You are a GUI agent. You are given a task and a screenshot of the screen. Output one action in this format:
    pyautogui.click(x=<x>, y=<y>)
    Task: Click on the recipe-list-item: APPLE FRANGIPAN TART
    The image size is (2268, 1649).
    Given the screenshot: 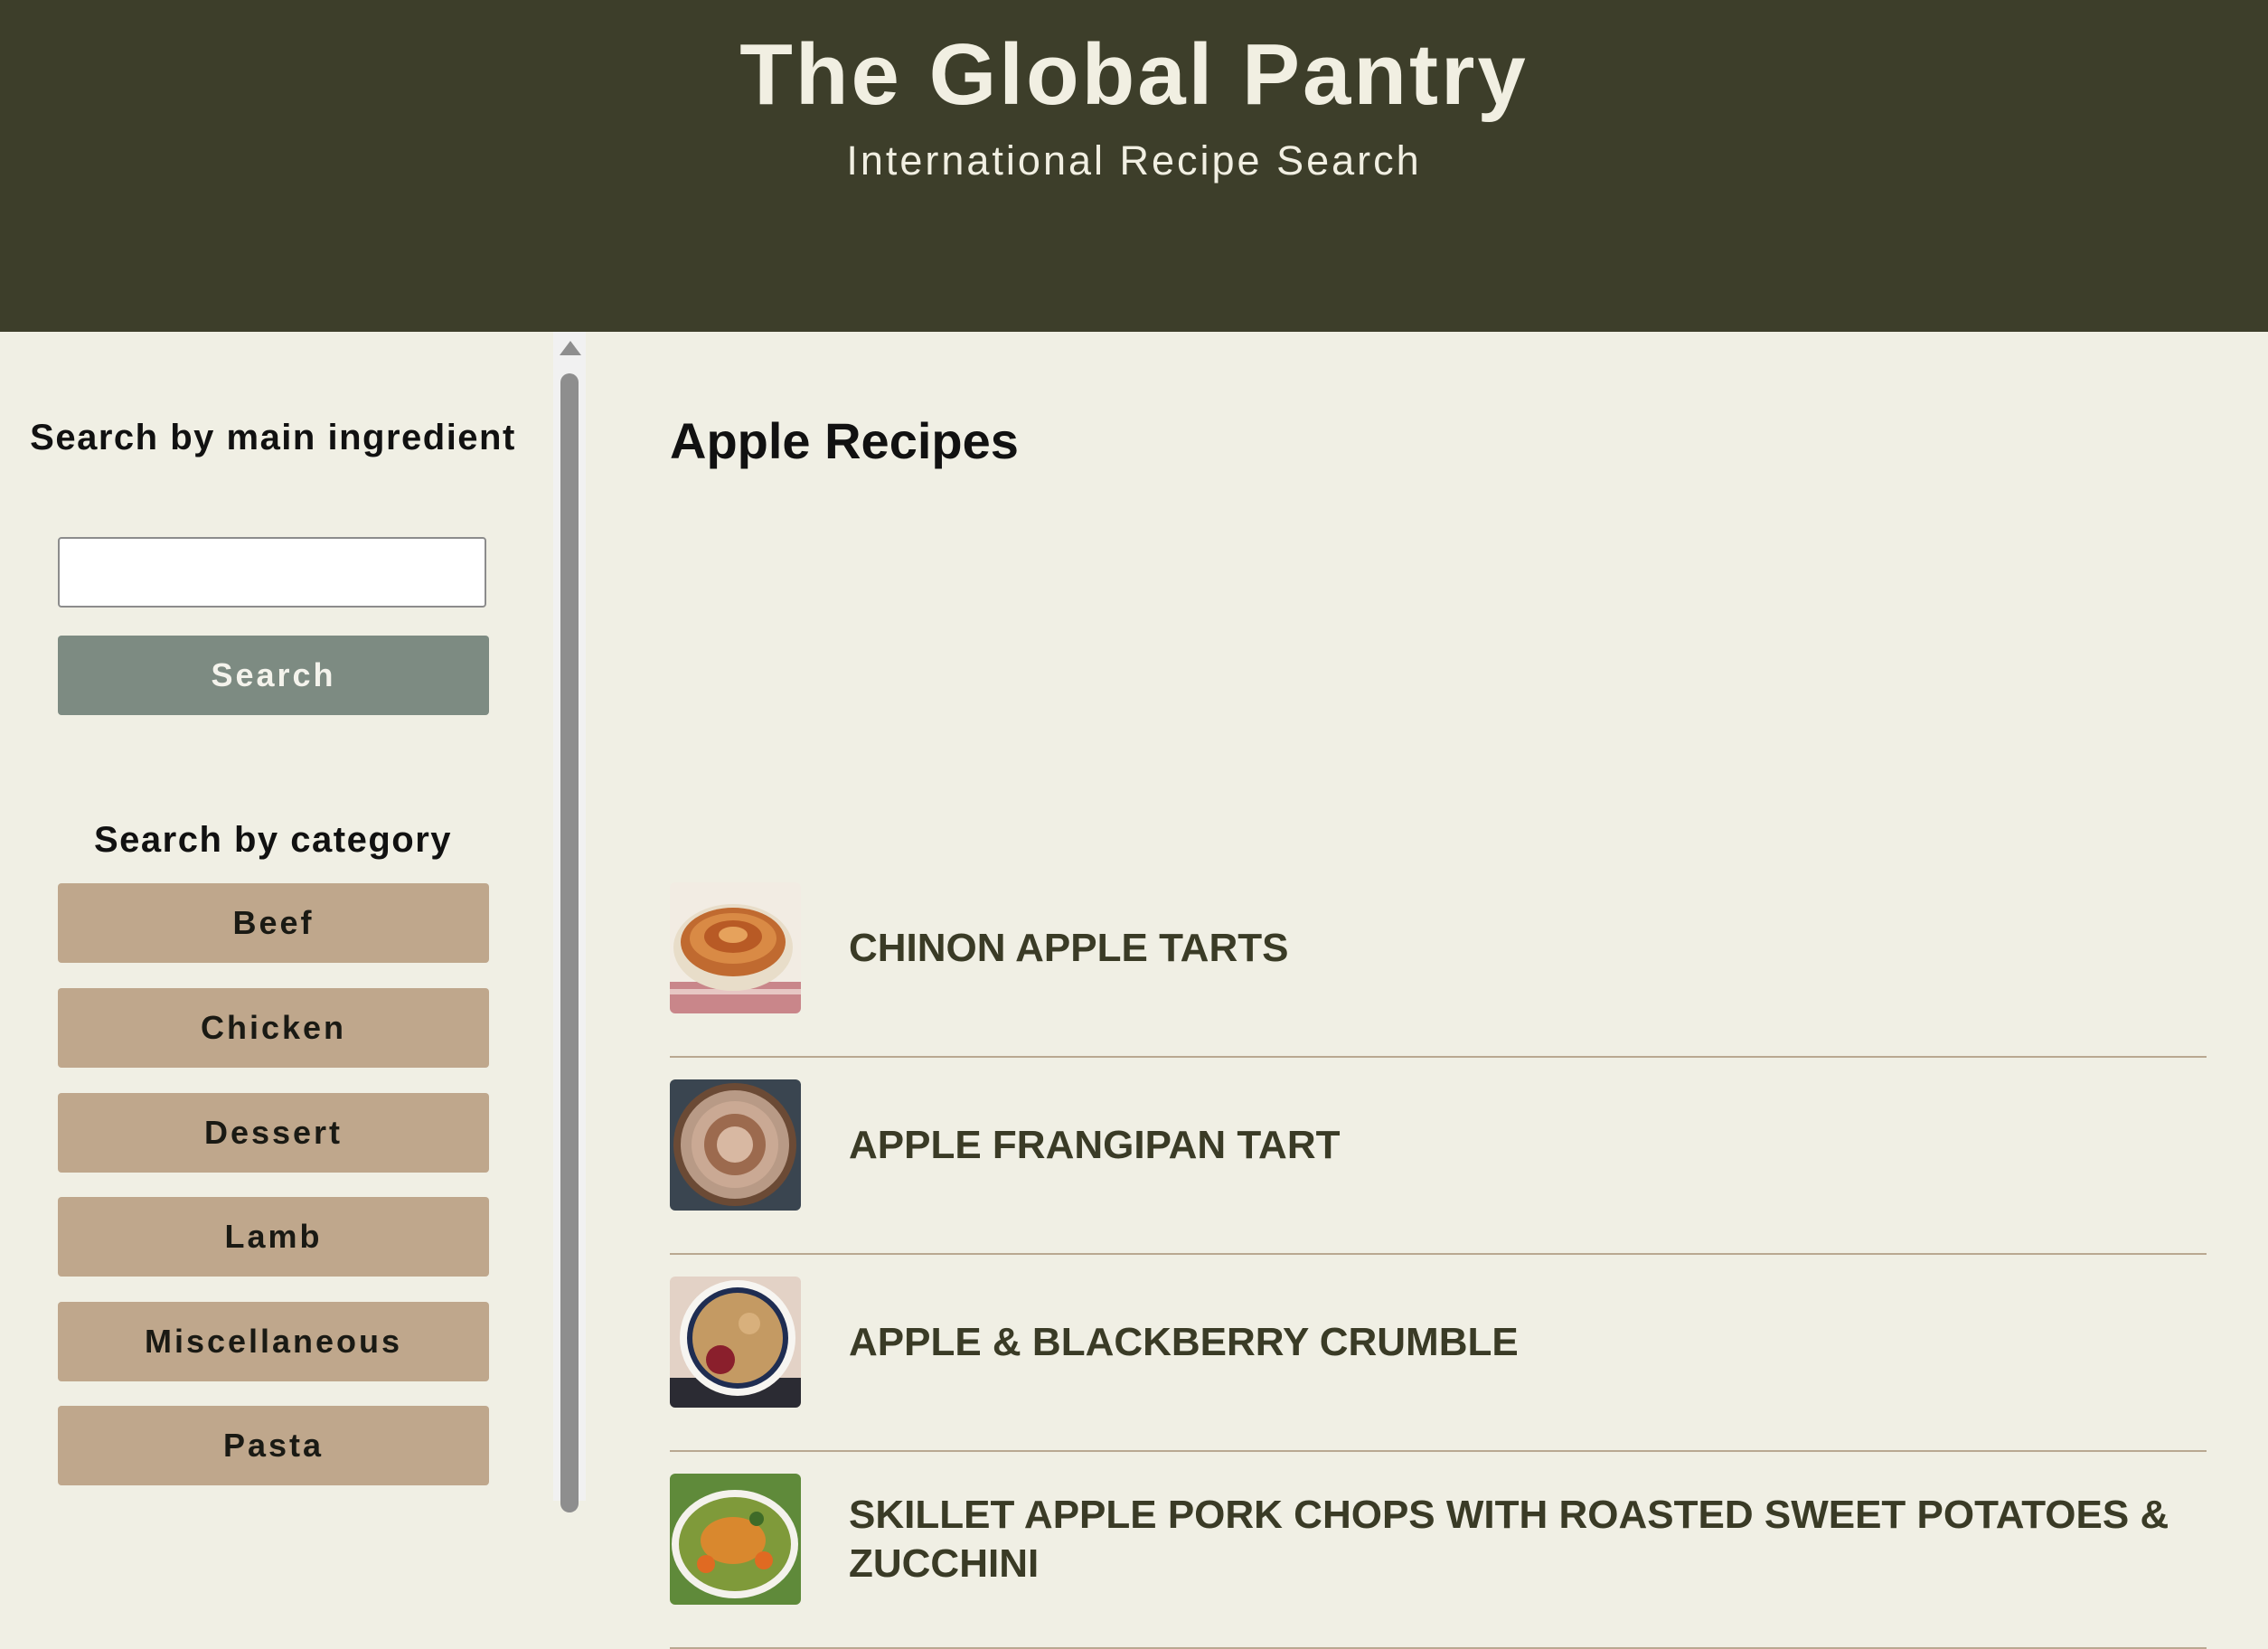 What is the action you would take?
    pyautogui.click(x=1438, y=1156)
    